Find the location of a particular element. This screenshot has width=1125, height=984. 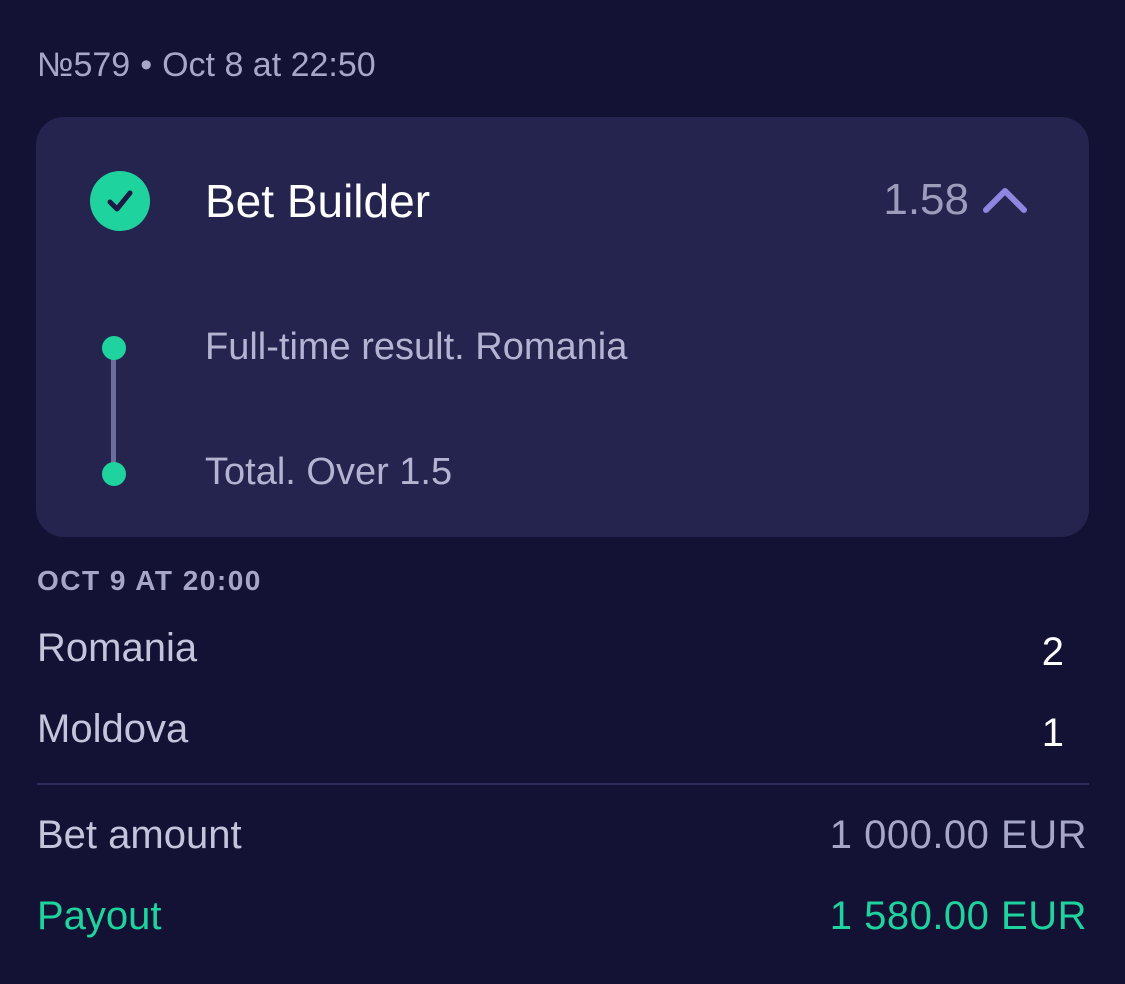

bet-type-title: Bet Builder is located at coordinates (318, 201).